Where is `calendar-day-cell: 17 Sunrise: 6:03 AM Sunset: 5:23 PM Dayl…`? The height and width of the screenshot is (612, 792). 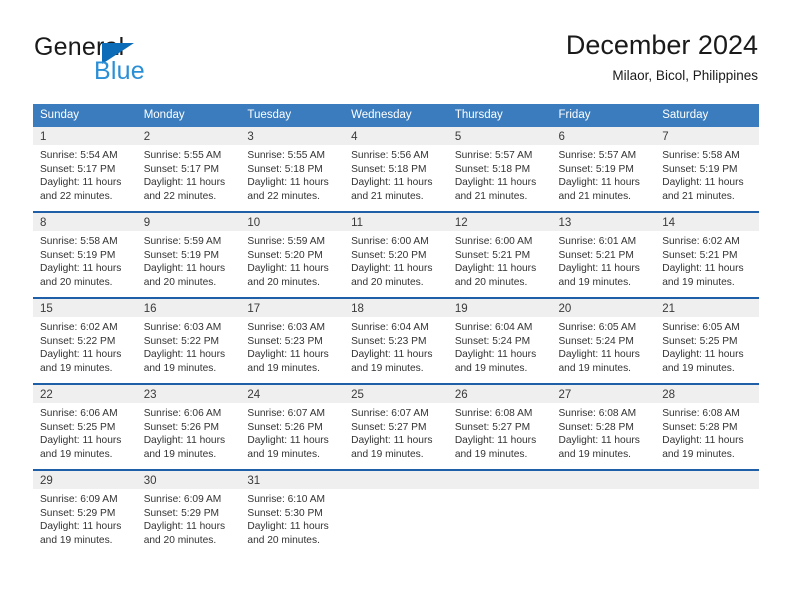 calendar-day-cell: 17 Sunrise: 6:03 AM Sunset: 5:23 PM Dayl… is located at coordinates (292, 340).